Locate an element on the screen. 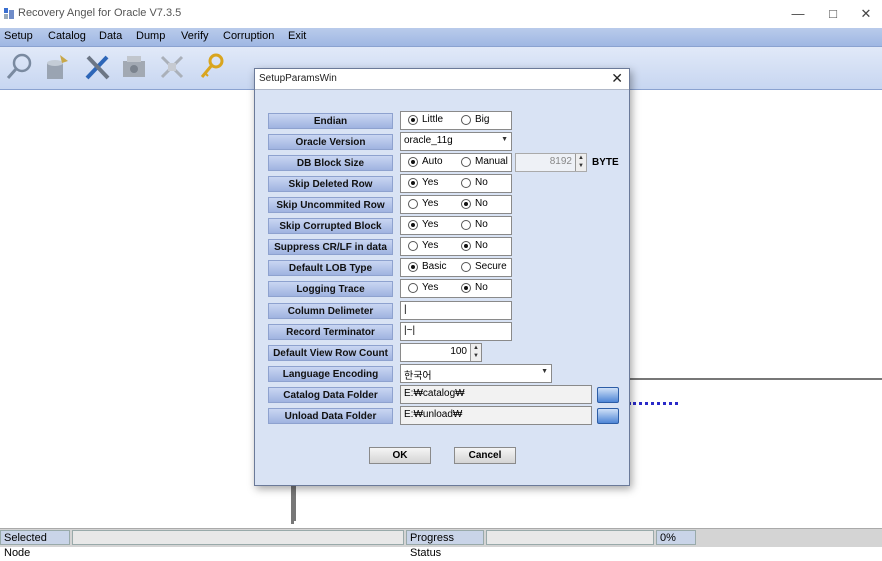 Image resolution: width=882 pixels, height=561 pixels. catalog-folder-browse-button is located at coordinates (608, 395).